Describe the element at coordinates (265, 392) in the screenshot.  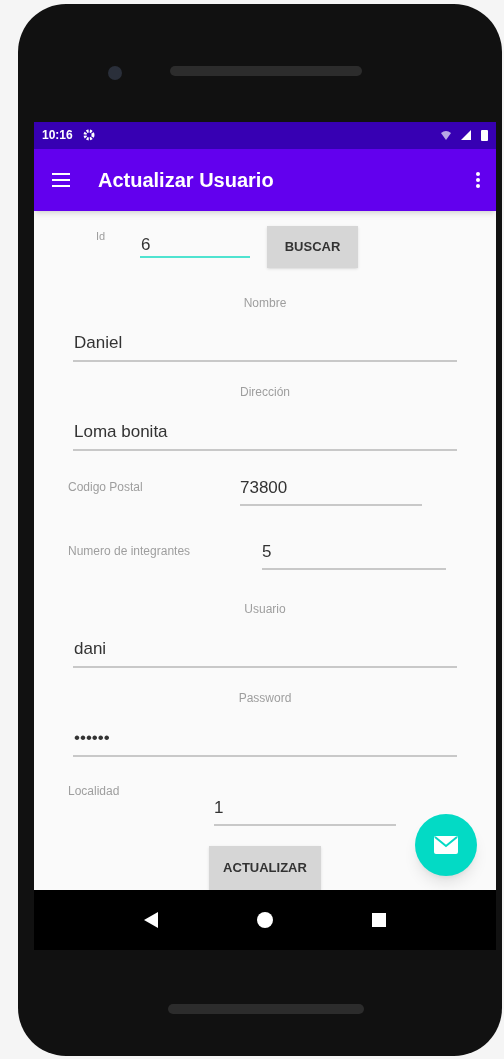
I see `field-label: Dirección` at that location.